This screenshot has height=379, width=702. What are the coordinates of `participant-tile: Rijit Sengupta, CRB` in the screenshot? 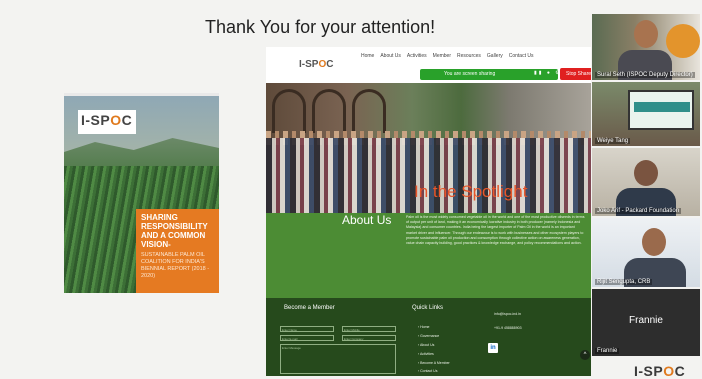 It's located at (646, 252).